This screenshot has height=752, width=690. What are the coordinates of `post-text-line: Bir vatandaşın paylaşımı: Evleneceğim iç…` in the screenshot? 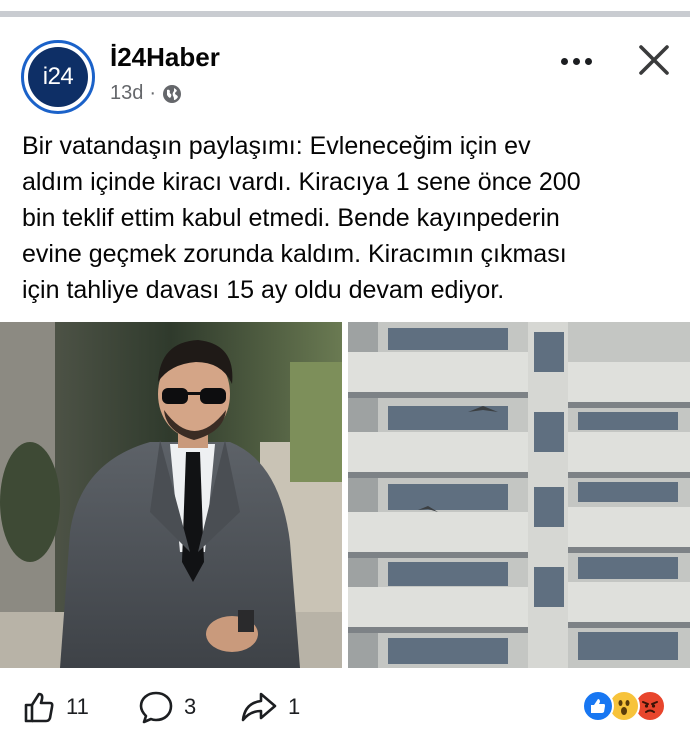 It's located at (276, 146).